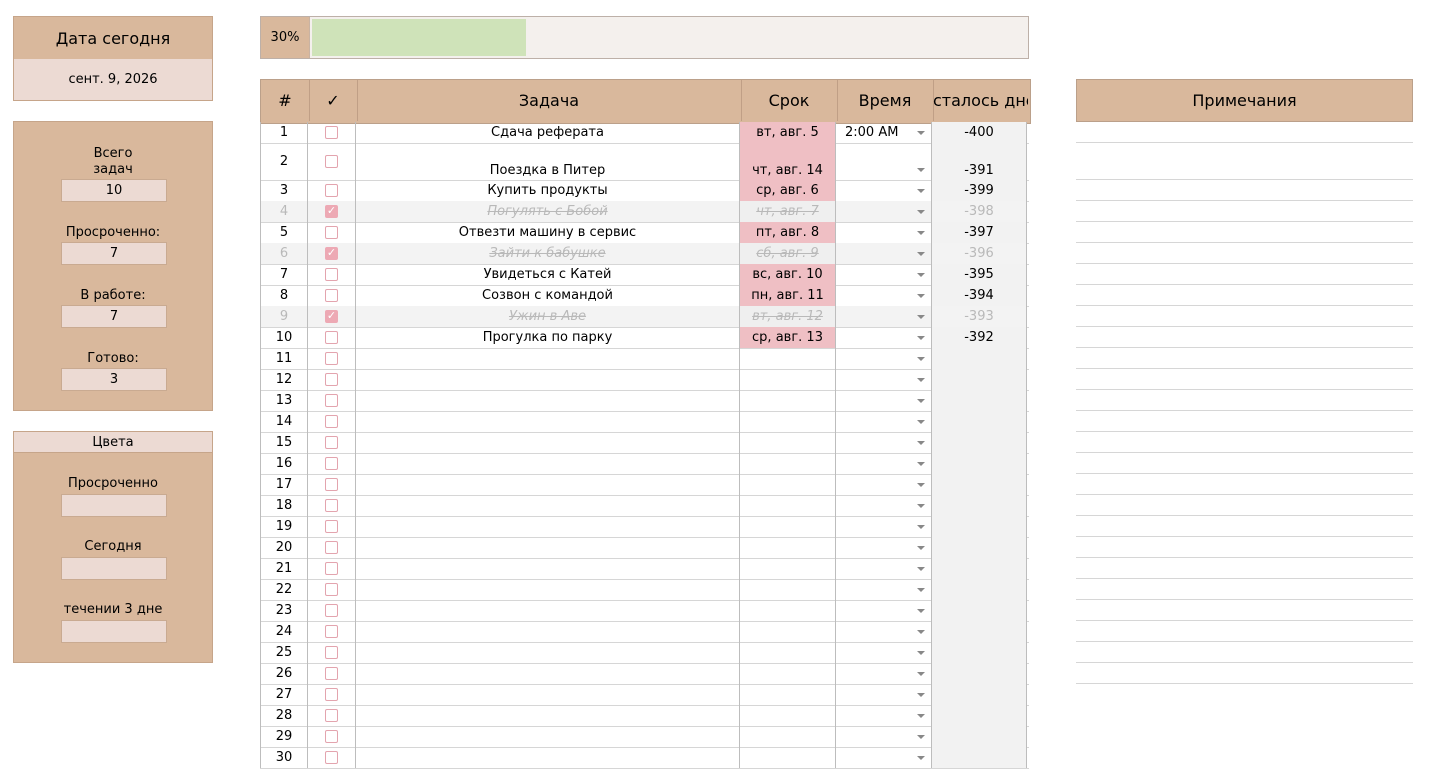  What do you see at coordinates (548, 295) in the screenshot?
I see `row-task: Созвон с командой` at bounding box center [548, 295].